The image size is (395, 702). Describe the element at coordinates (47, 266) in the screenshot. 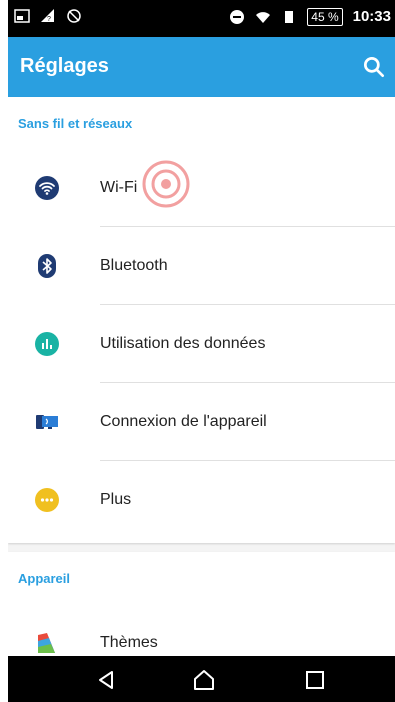

I see `bluetooth-icon` at that location.